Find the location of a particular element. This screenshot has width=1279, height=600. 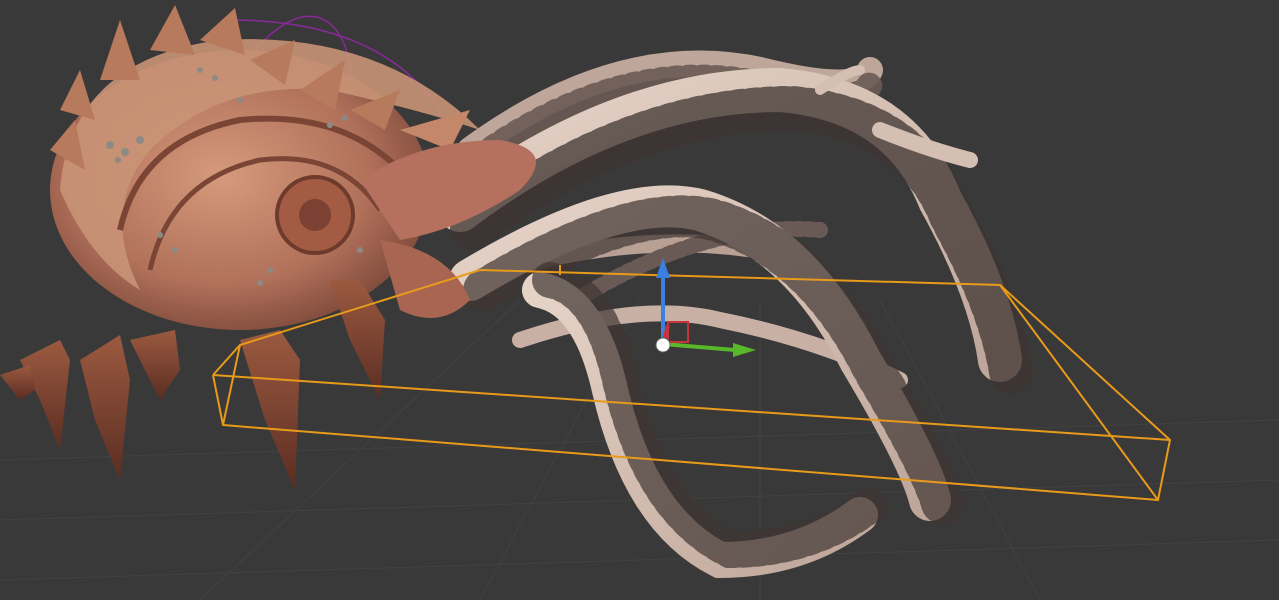

gizmo-y-axis is located at coordinates (709, 349).